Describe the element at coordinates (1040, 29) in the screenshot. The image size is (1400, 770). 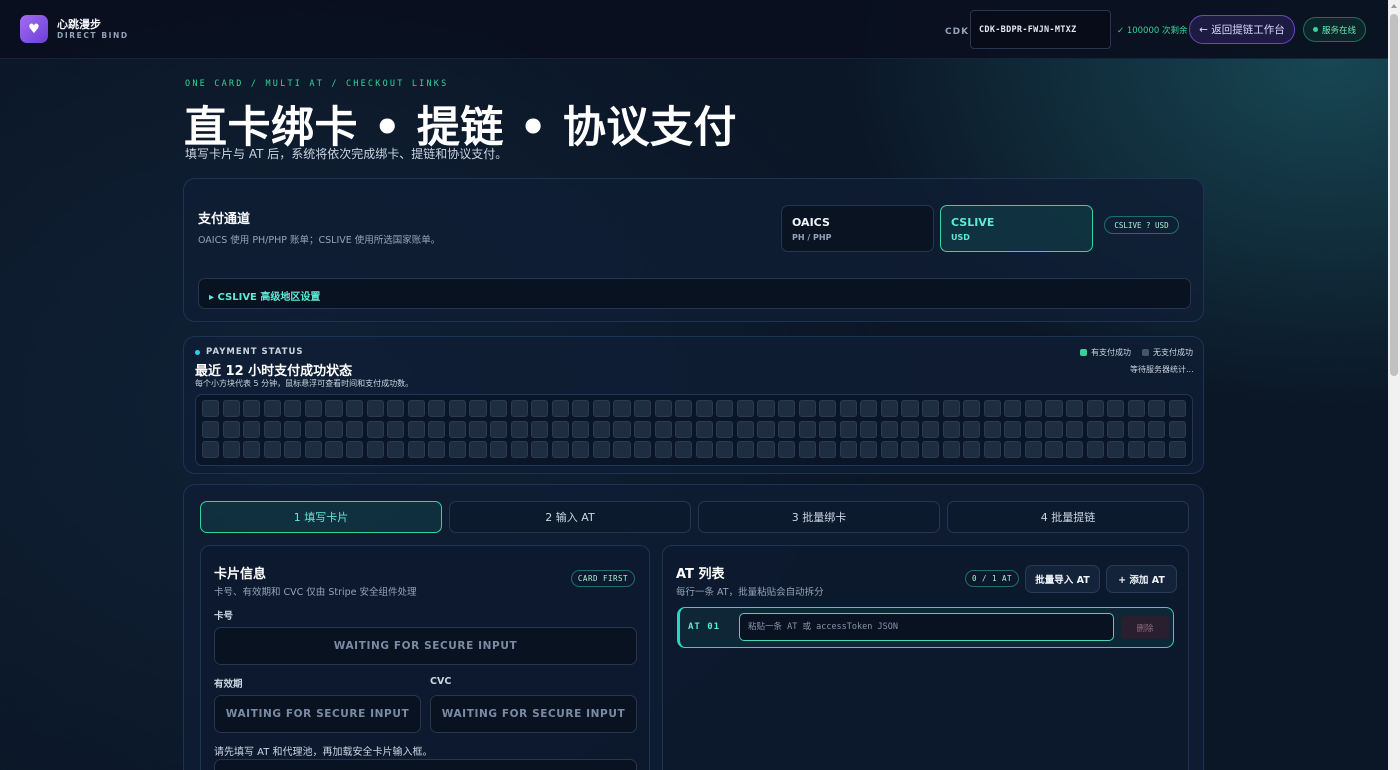
I see `cdk-field: CDK-BDPR-FWJN-MTXZ` at that location.